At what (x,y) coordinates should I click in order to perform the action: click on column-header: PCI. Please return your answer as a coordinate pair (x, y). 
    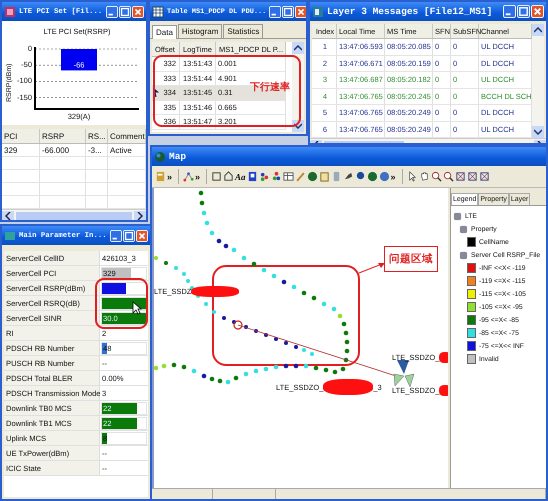
    Looking at the image, I should click on (21, 136).